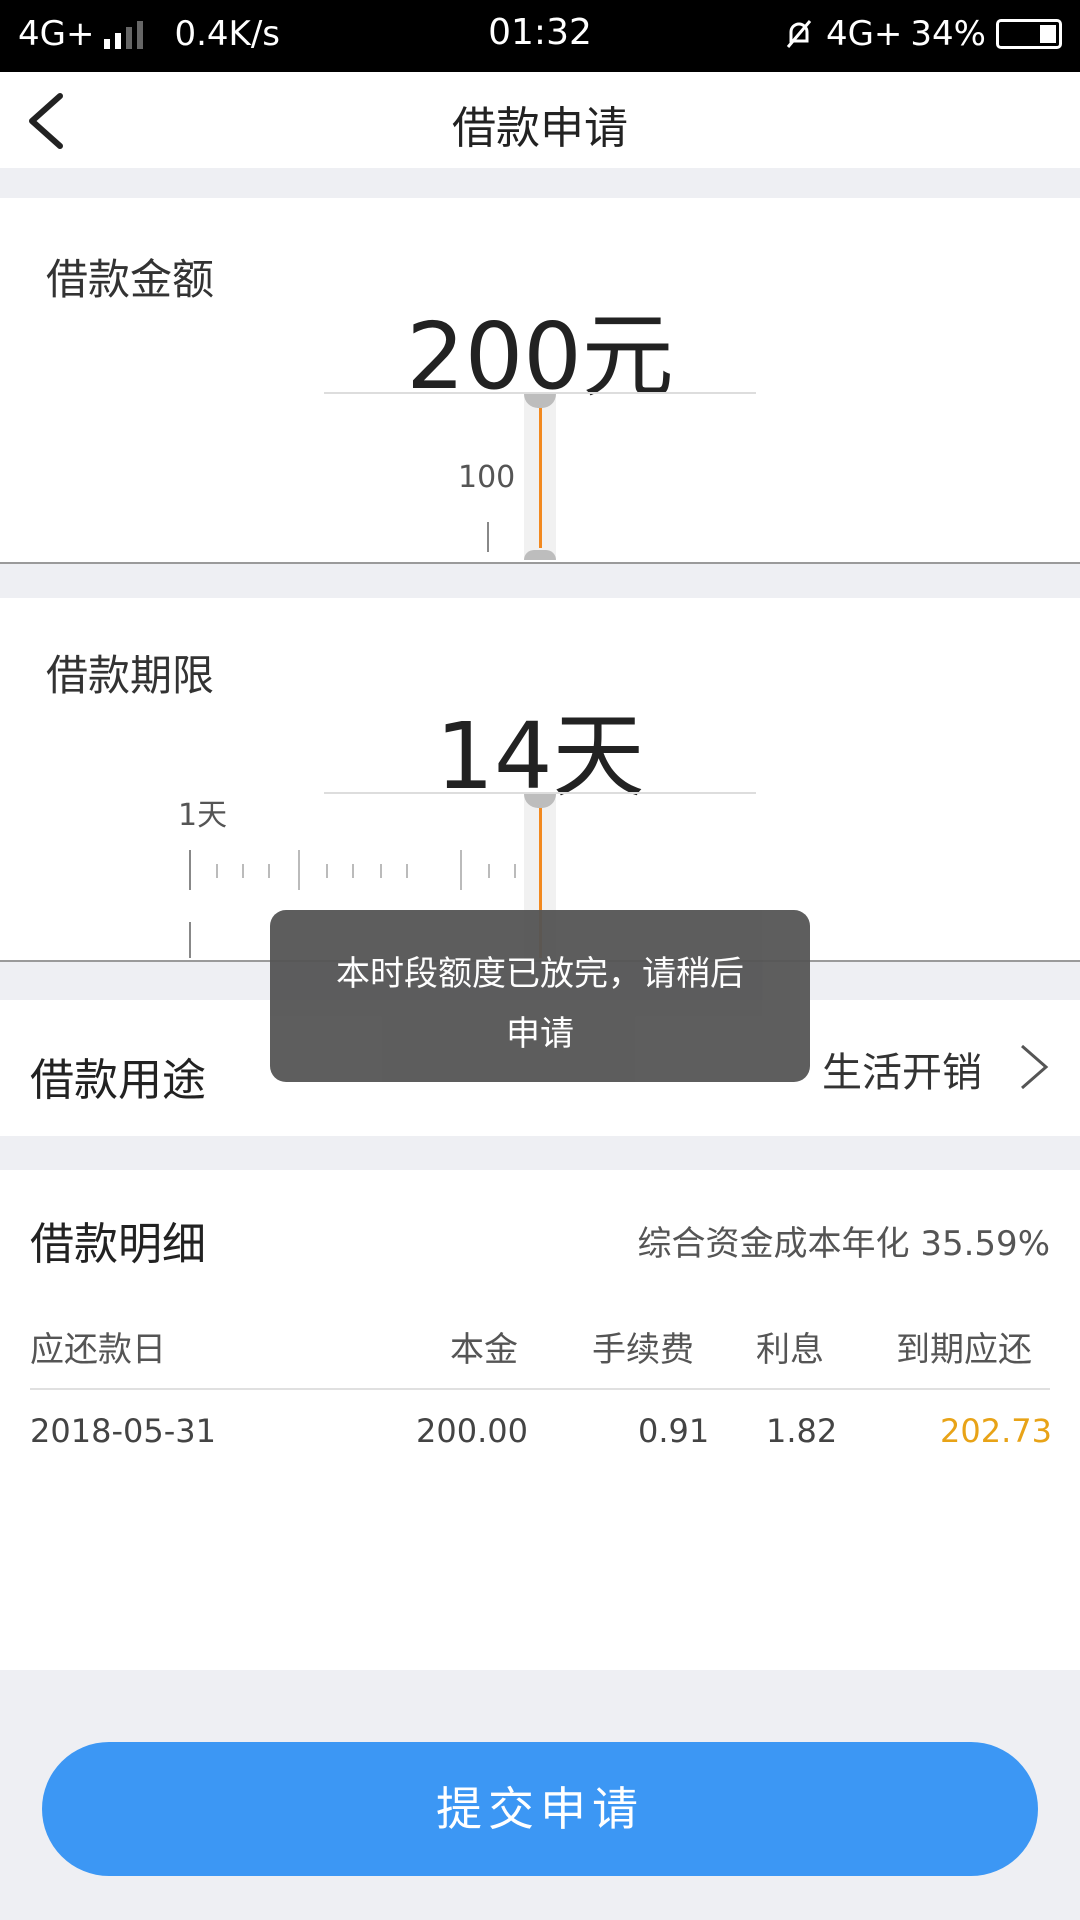 This screenshot has height=1920, width=1080. Describe the element at coordinates (843, 1244) in the screenshot. I see `annual-rate: 综合资金成本年化 35.59%` at that location.